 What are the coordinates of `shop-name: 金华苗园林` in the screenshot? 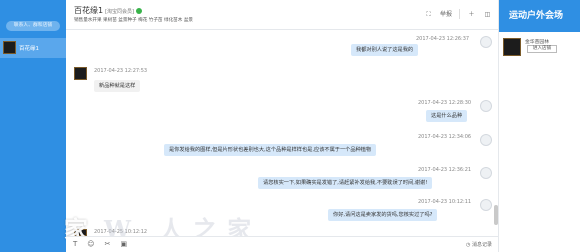 It's located at (537, 42).